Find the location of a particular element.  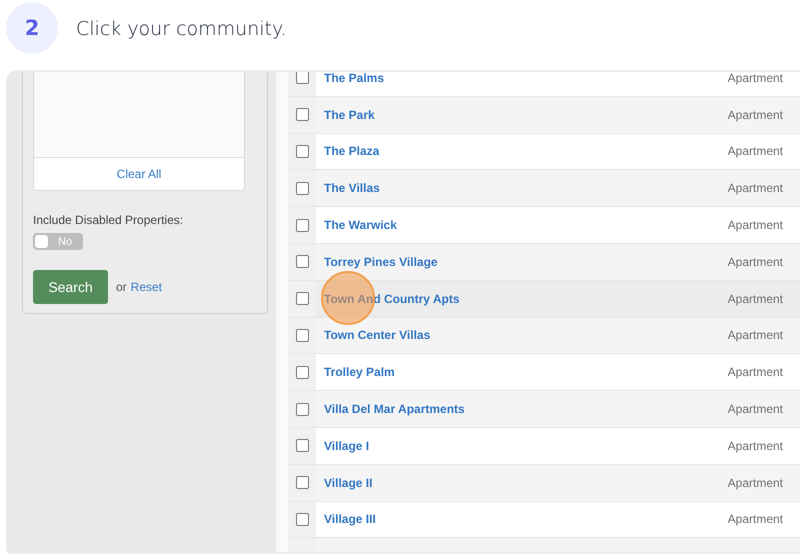

community-link: The Park is located at coordinates (526, 115).